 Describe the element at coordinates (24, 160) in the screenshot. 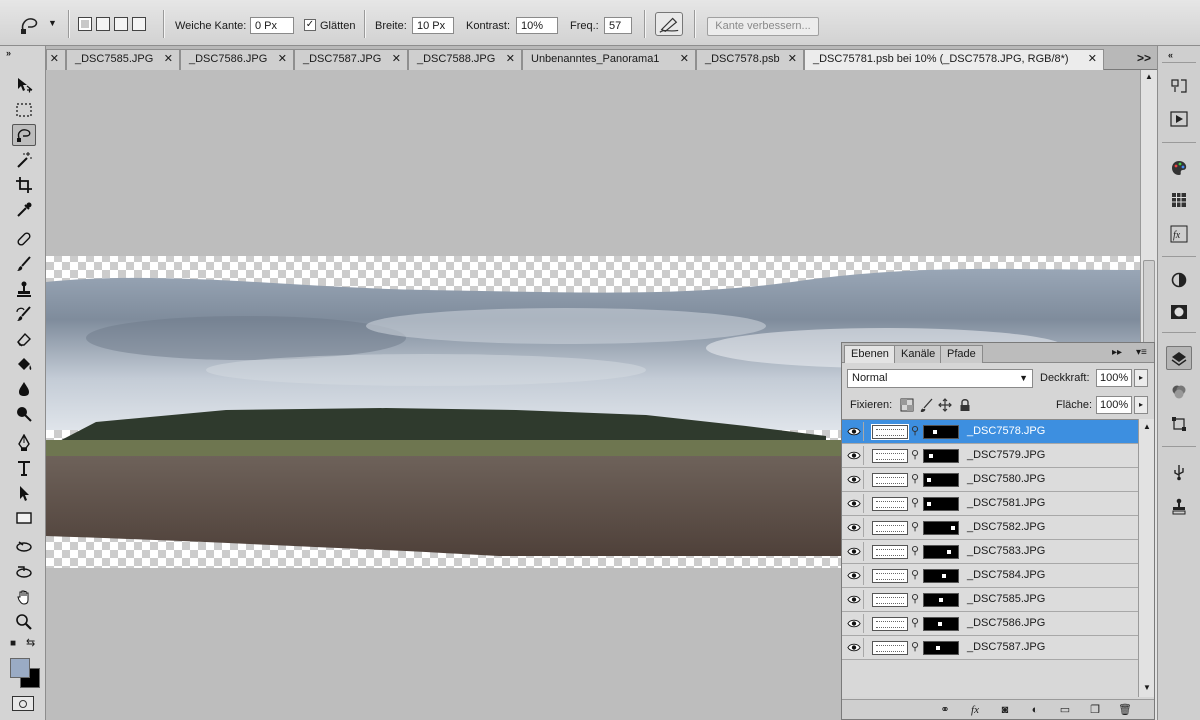

I see `magic-wand-tool` at that location.